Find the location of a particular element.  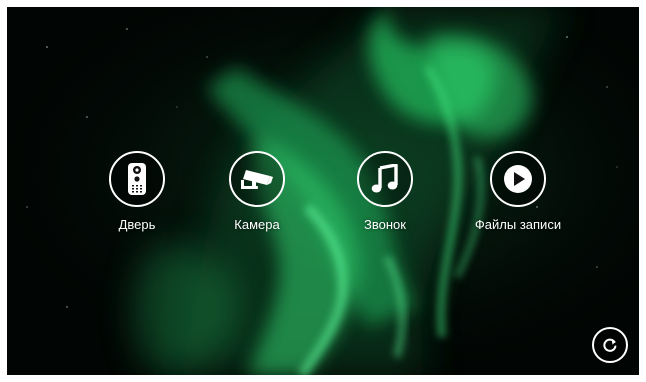

ringtone-button is located at coordinates (385, 179).